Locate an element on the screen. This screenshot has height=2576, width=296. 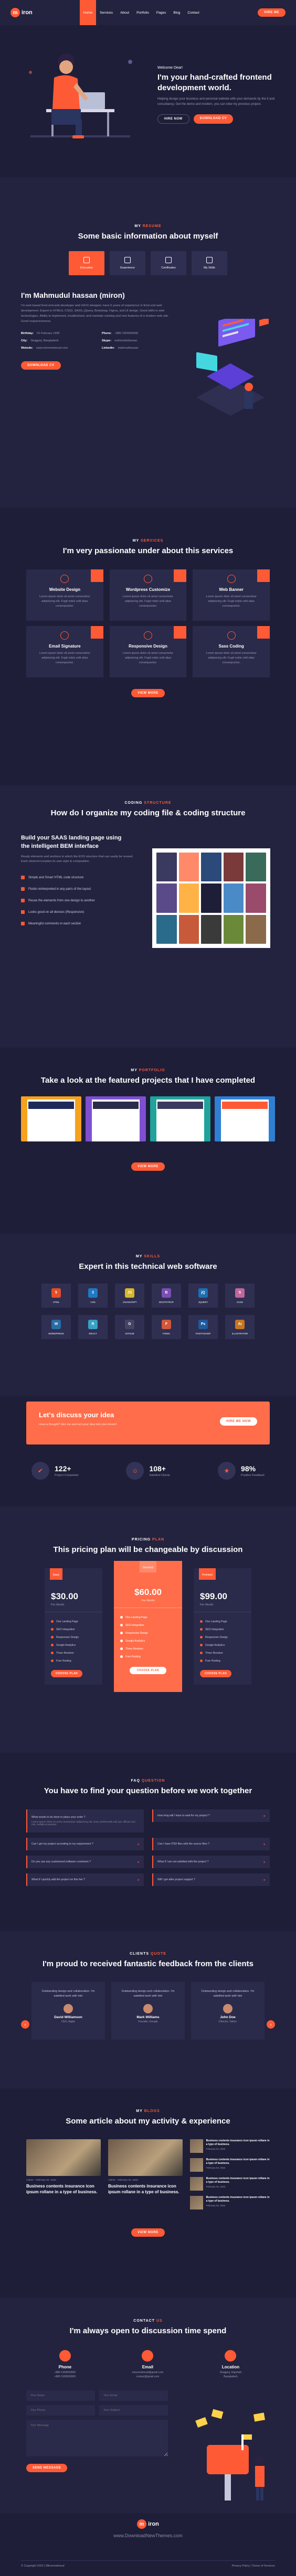
hire-me-button: Hire Me is located at coordinates (272, 12).